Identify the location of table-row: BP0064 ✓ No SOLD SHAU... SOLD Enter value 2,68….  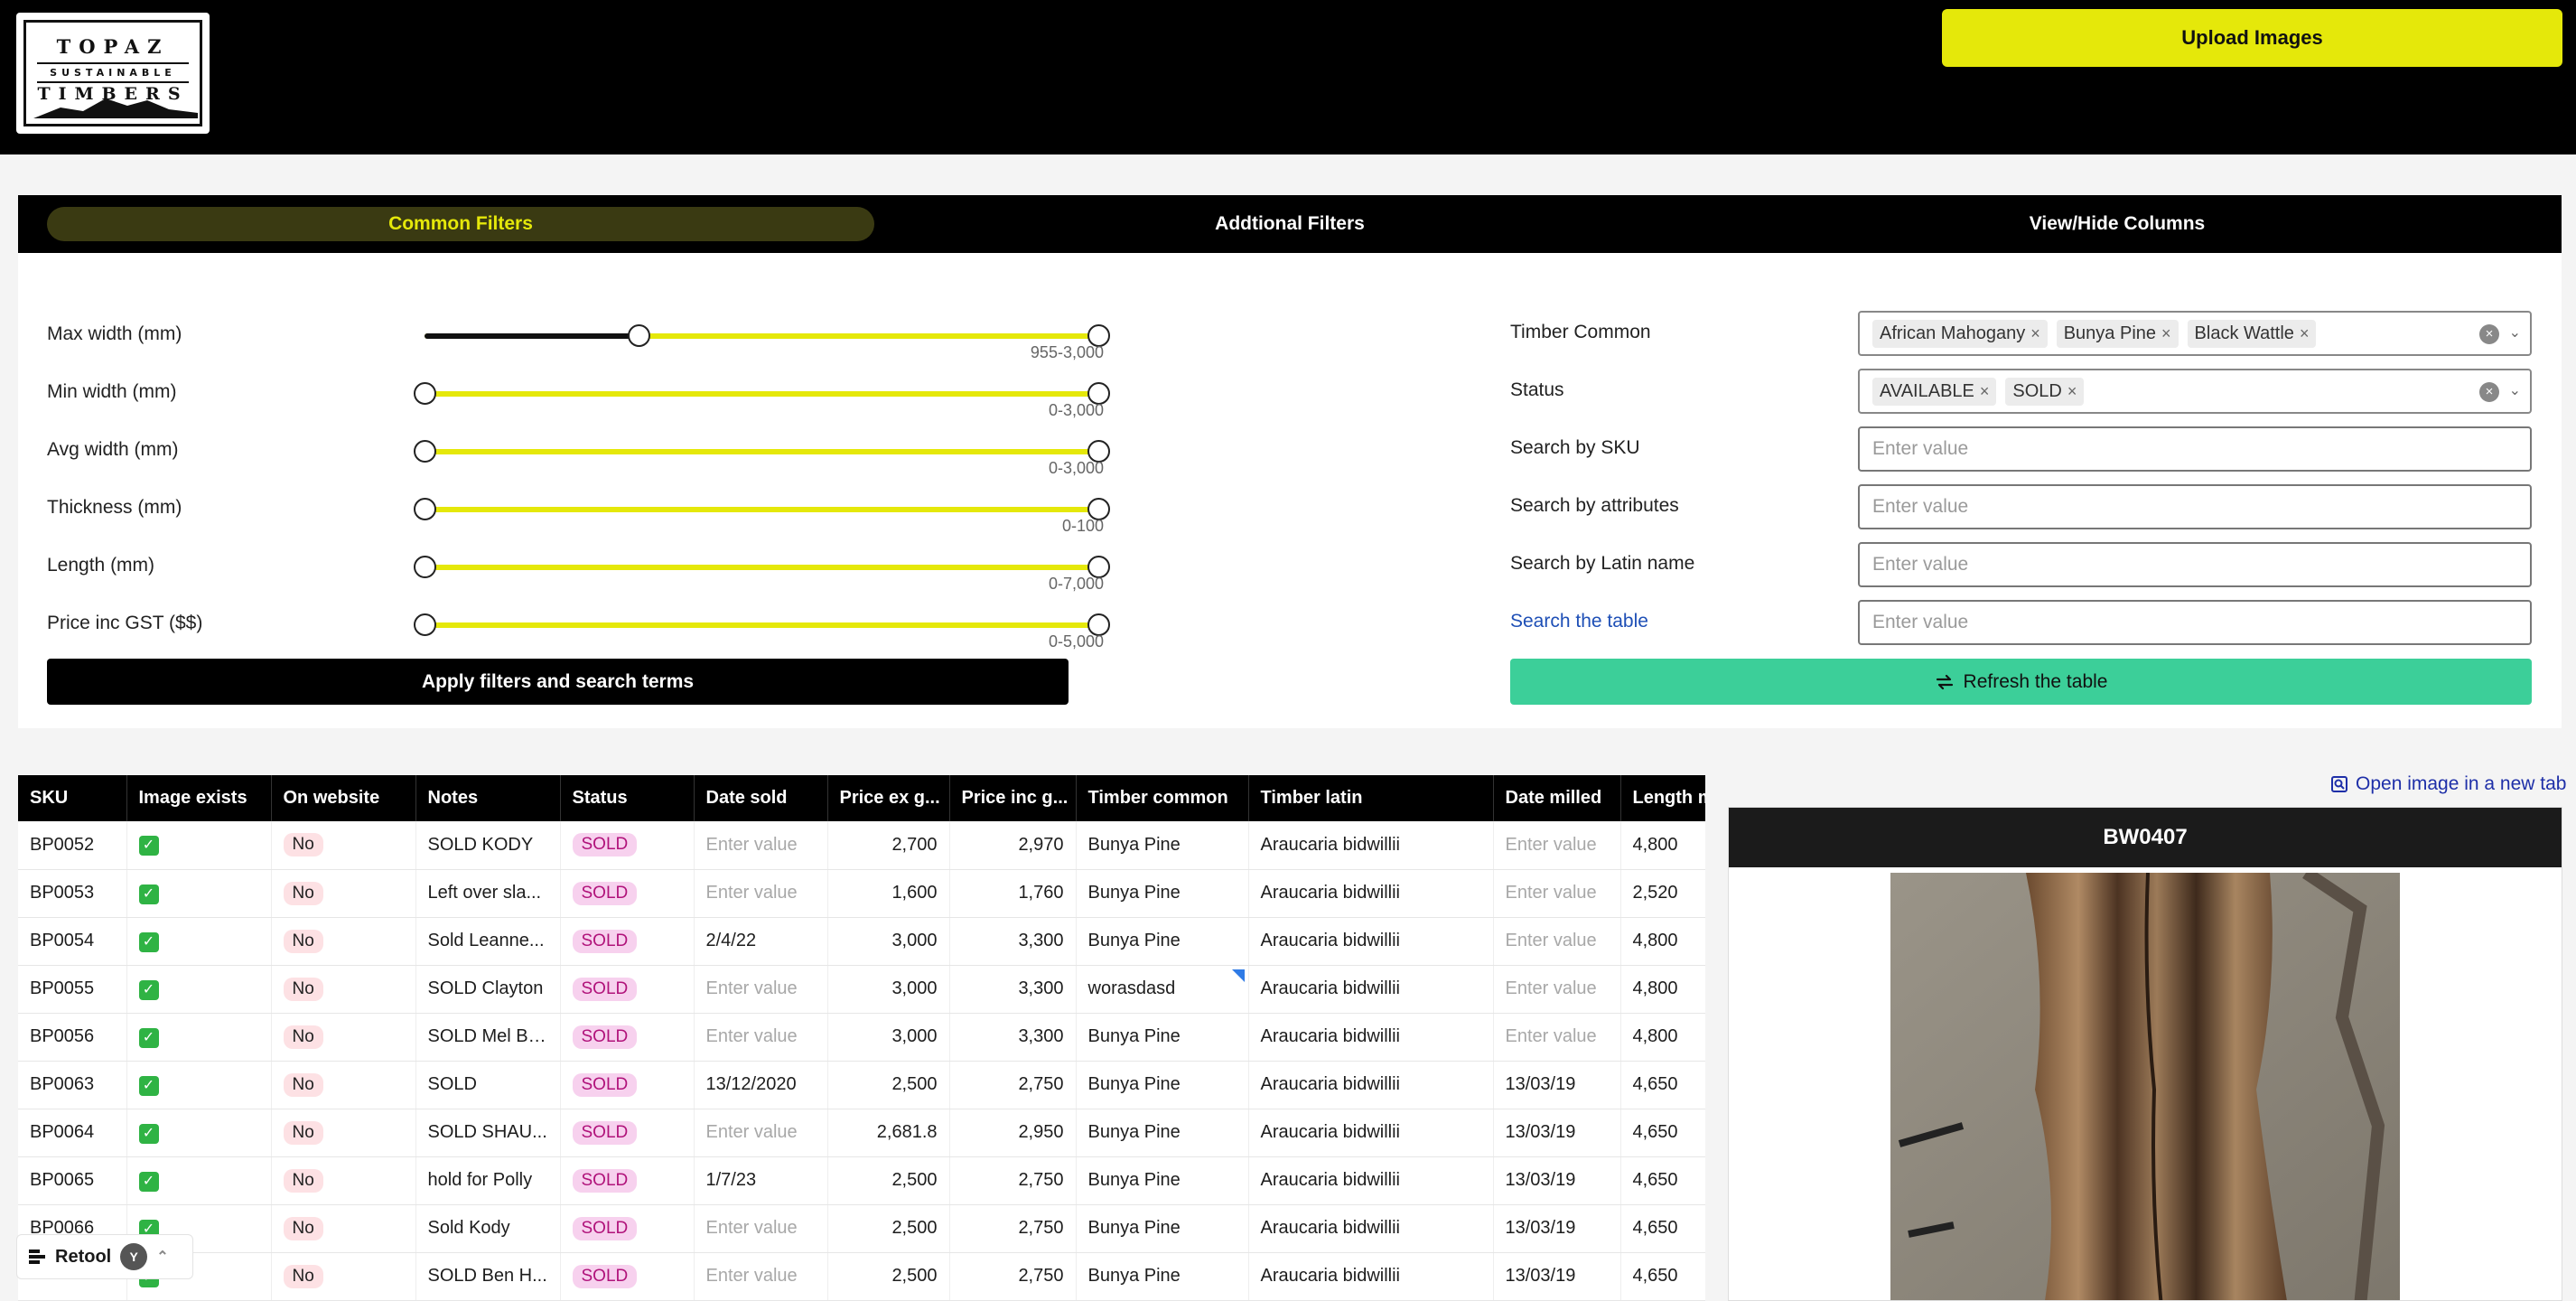
(861, 1133).